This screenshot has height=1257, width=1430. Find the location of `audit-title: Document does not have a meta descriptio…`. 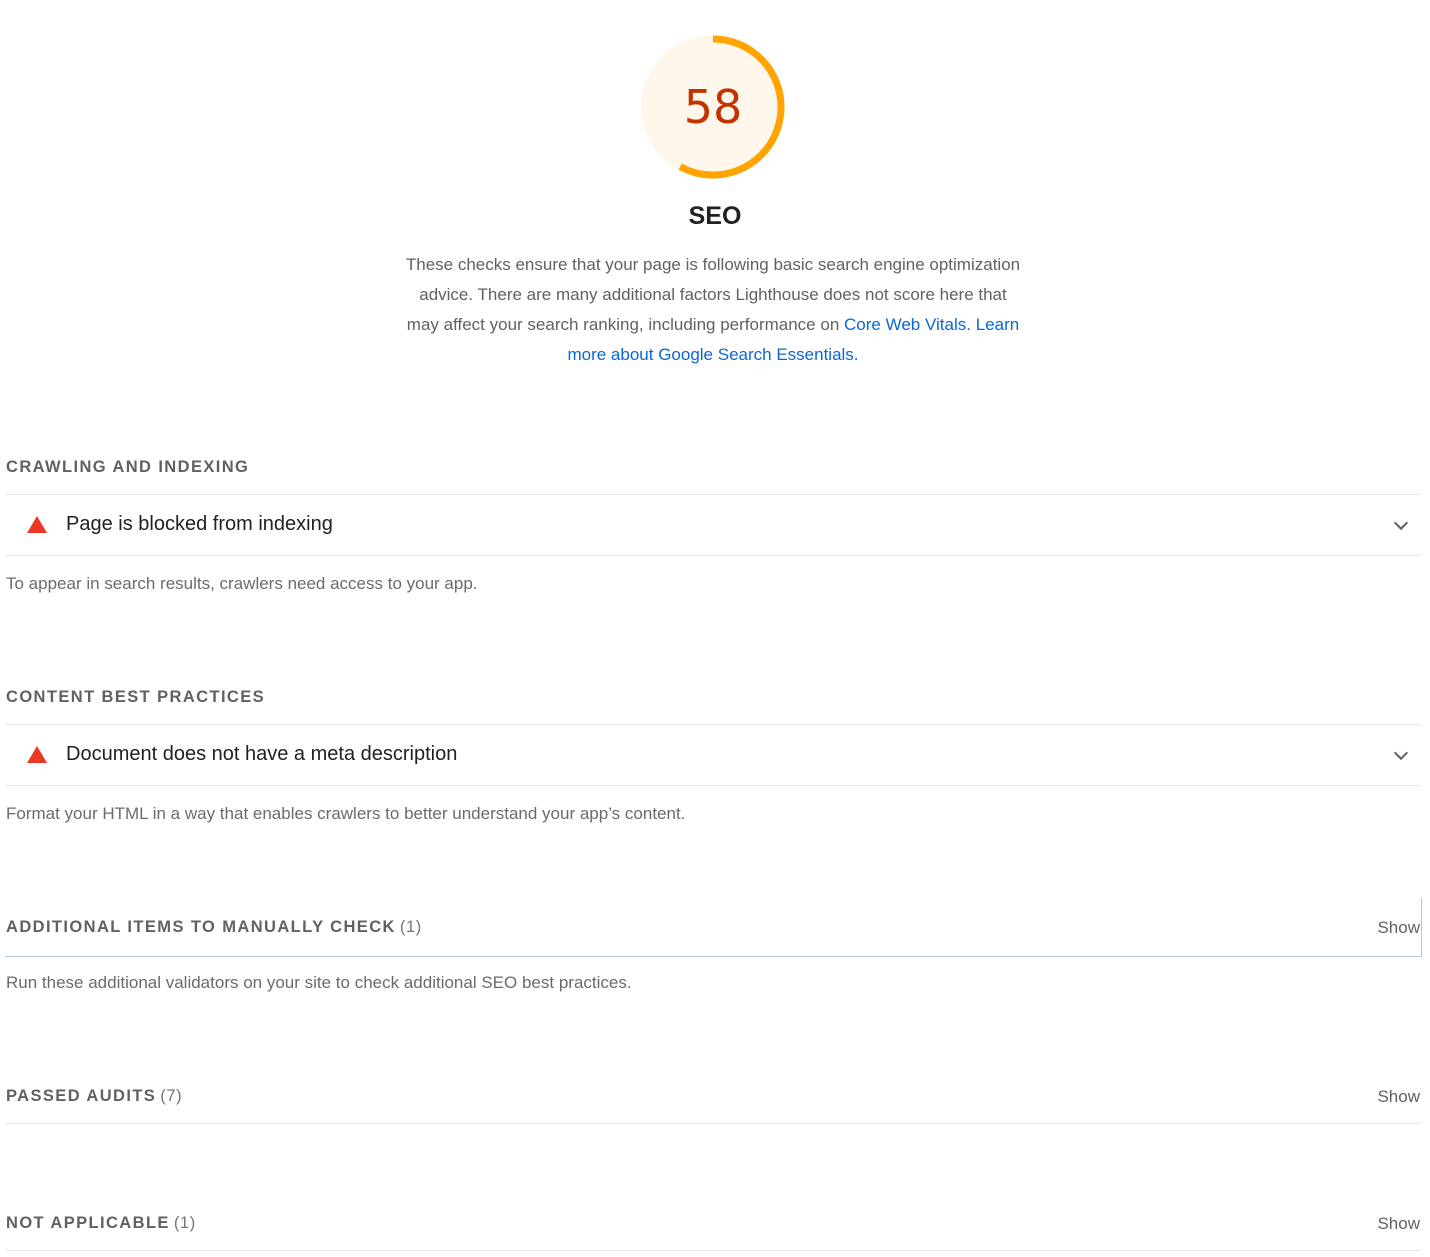

audit-title: Document does not have a meta descriptio… is located at coordinates (262, 754).